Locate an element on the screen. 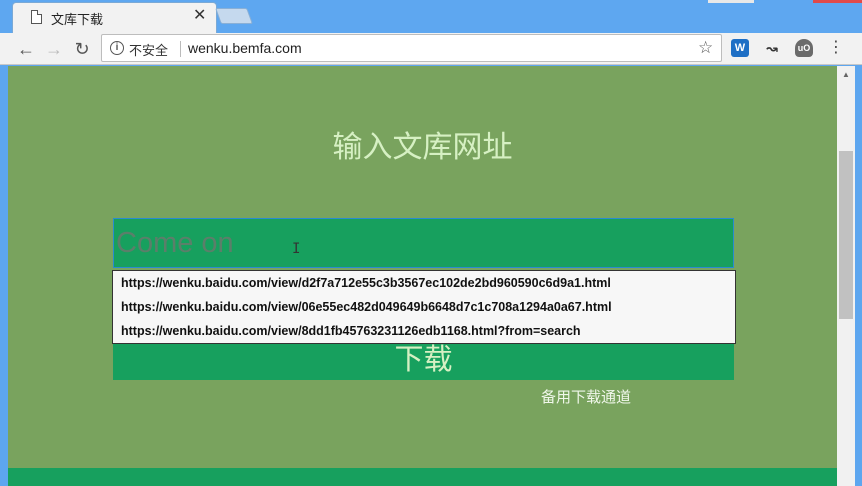 The height and width of the screenshot is (486, 862). kebab-menu-icon: ⋮ is located at coordinates (836, 48).